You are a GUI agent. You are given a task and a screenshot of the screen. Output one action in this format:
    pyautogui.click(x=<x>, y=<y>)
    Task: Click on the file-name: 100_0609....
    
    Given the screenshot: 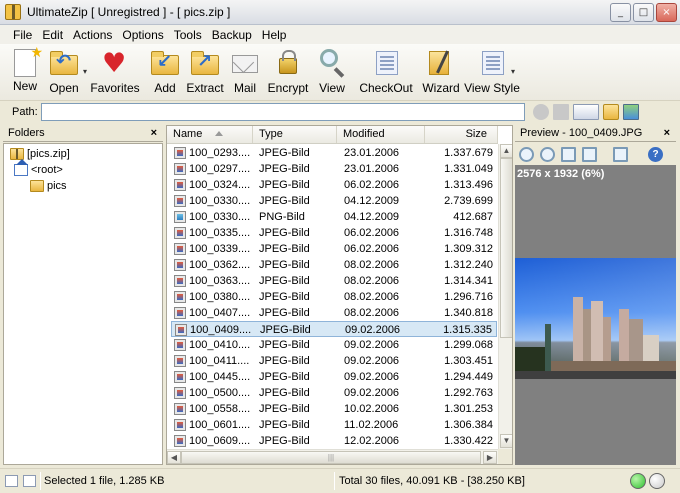 What is the action you would take?
    pyautogui.click(x=220, y=441)
    